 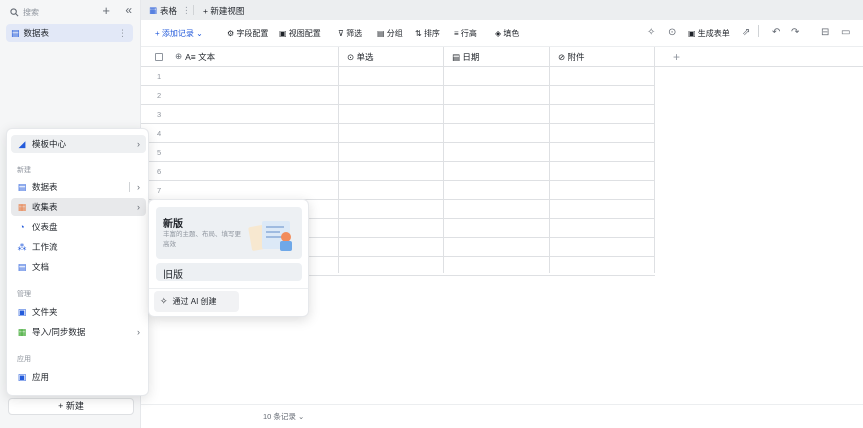 I want to click on filter-button: ⊽ 筛选, so click(x=350, y=33).